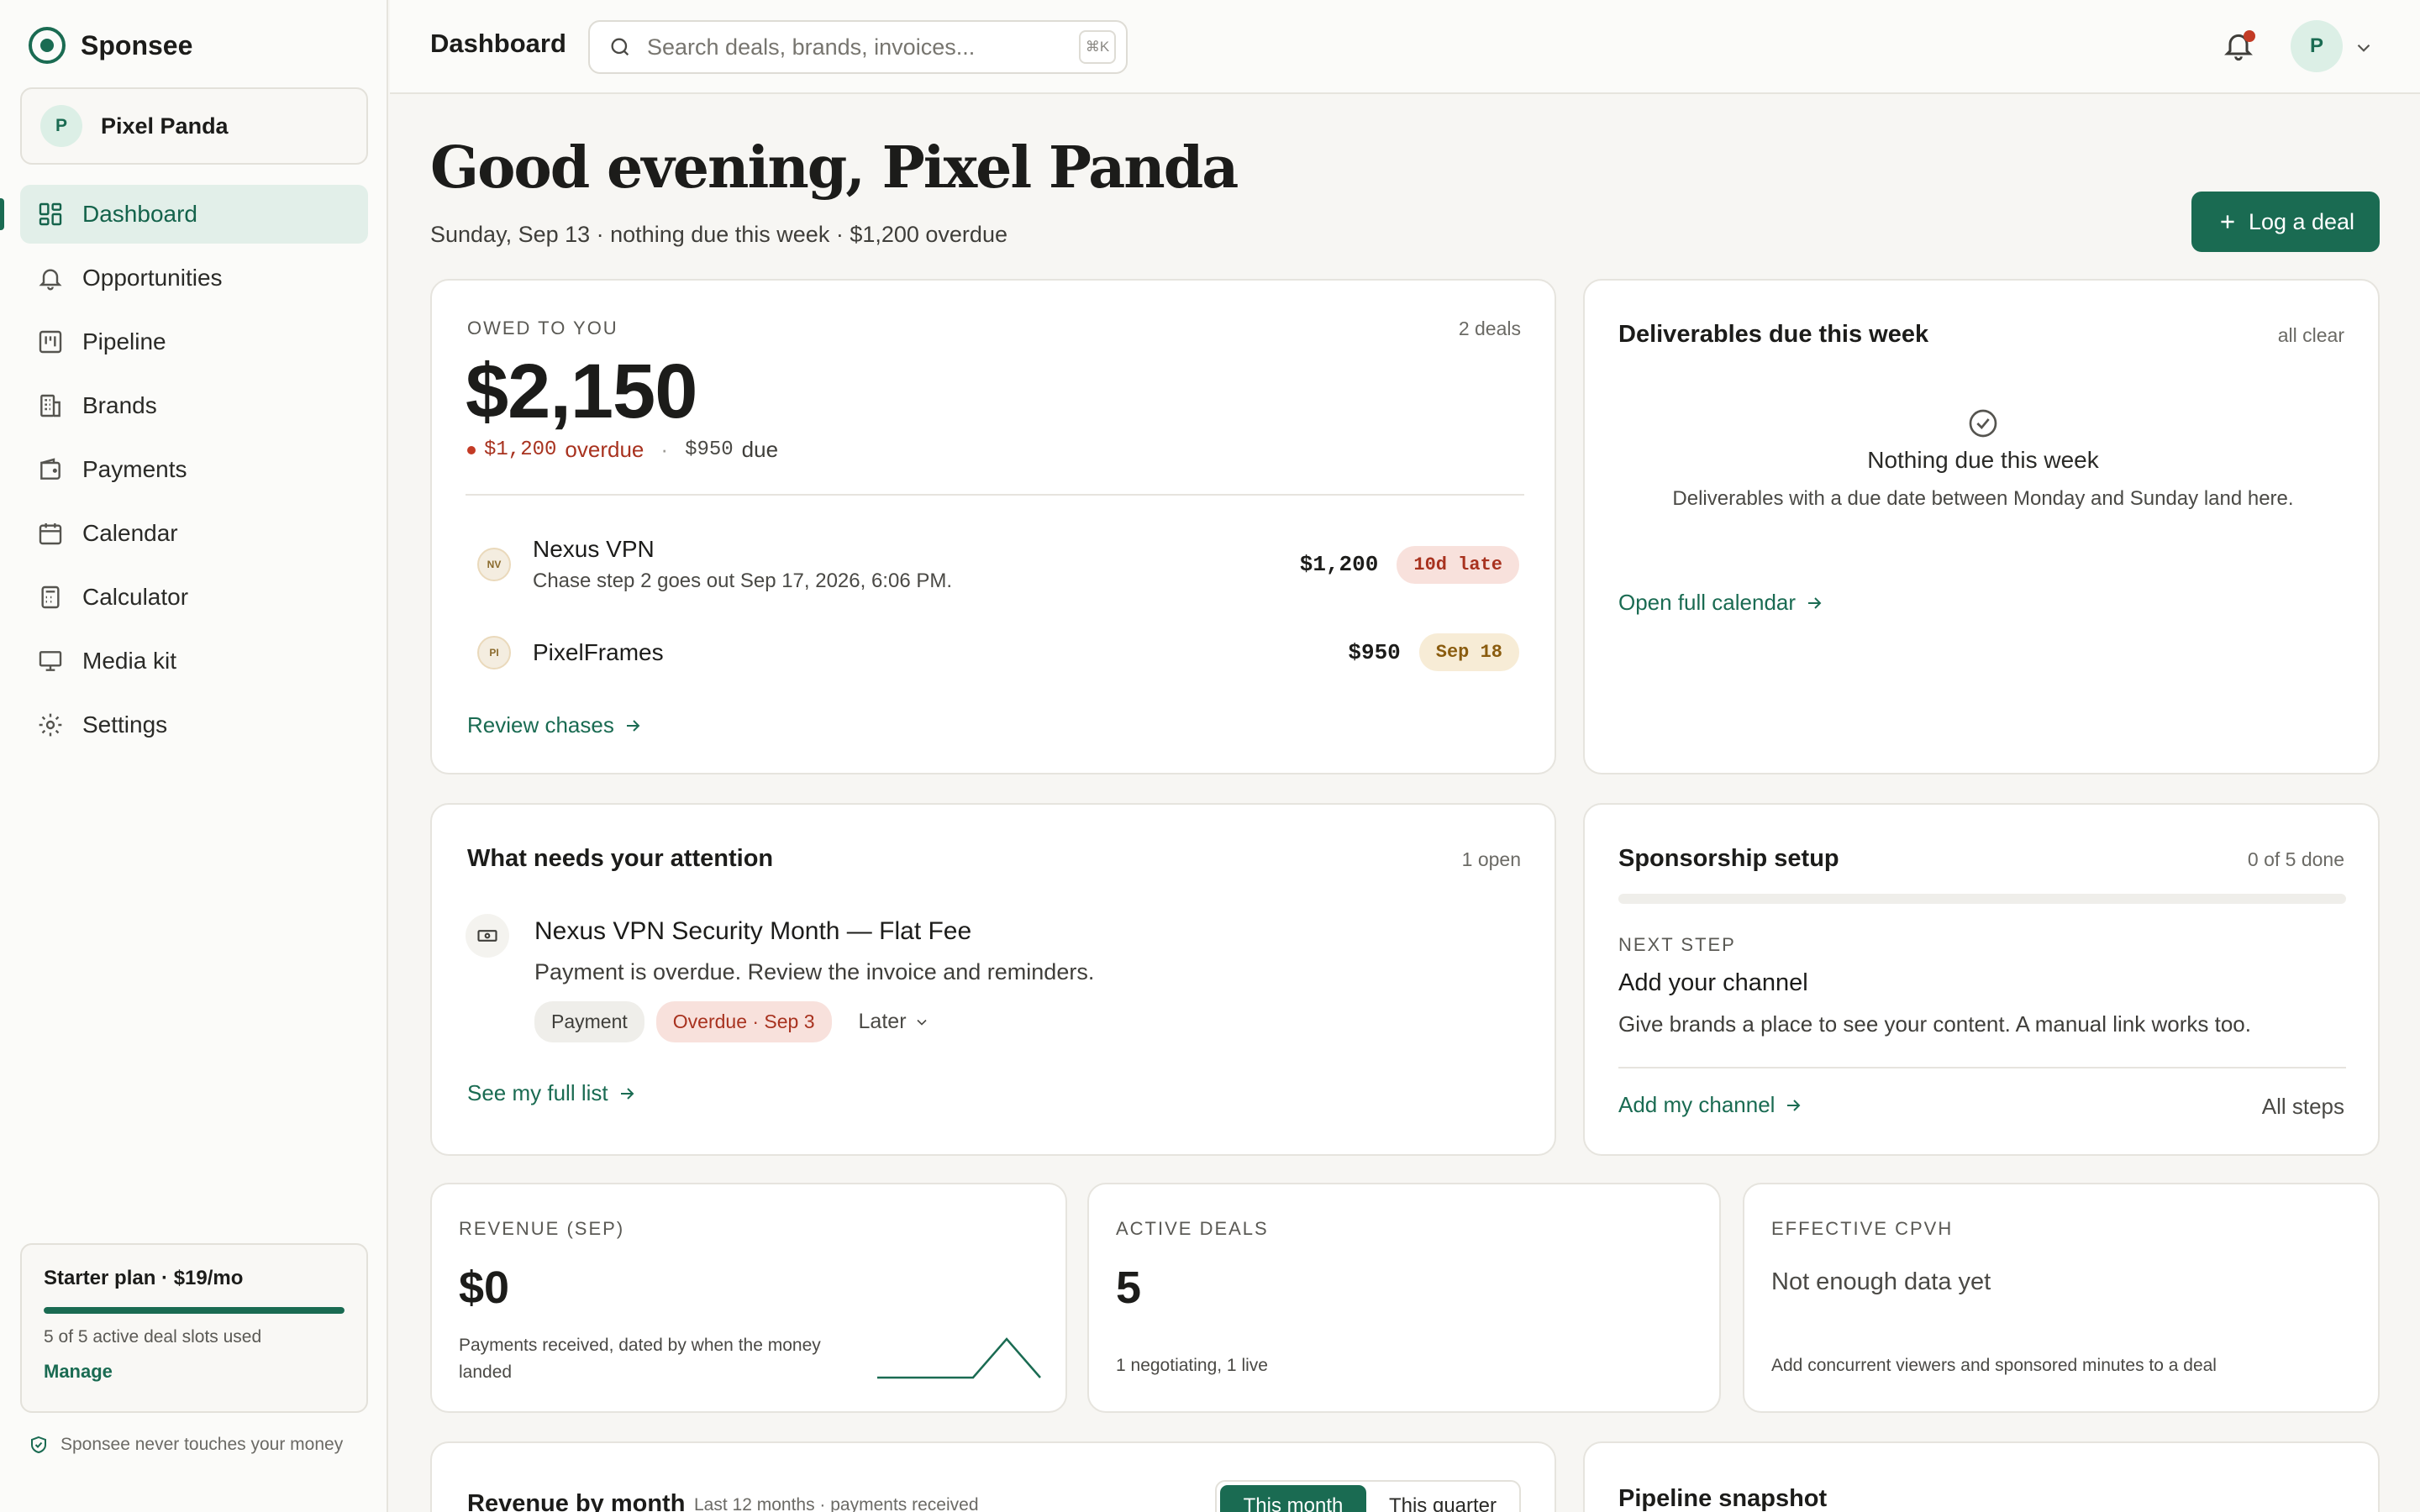  Describe the element at coordinates (2310, 335) in the screenshot. I see `deliverables-status: all clear` at that location.